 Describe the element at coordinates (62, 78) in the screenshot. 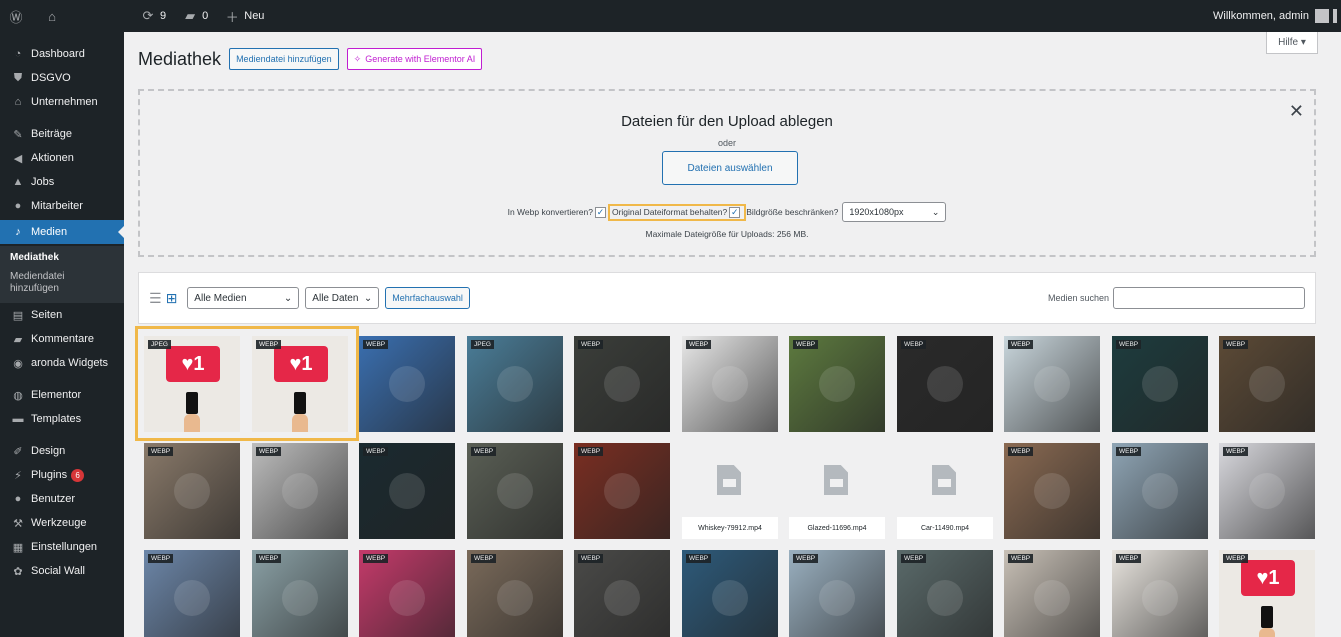

I see `sidebar-item-dsgvo: ⛊ DSGVO` at that location.